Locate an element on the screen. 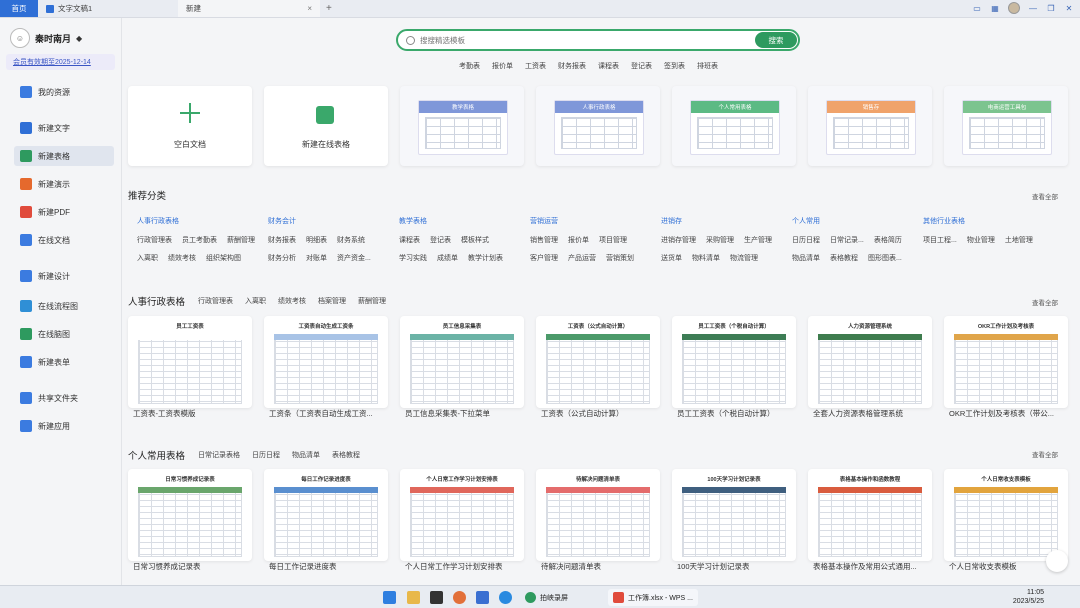  sidebar-item-4: 新建PDF is located at coordinates (64, 212).